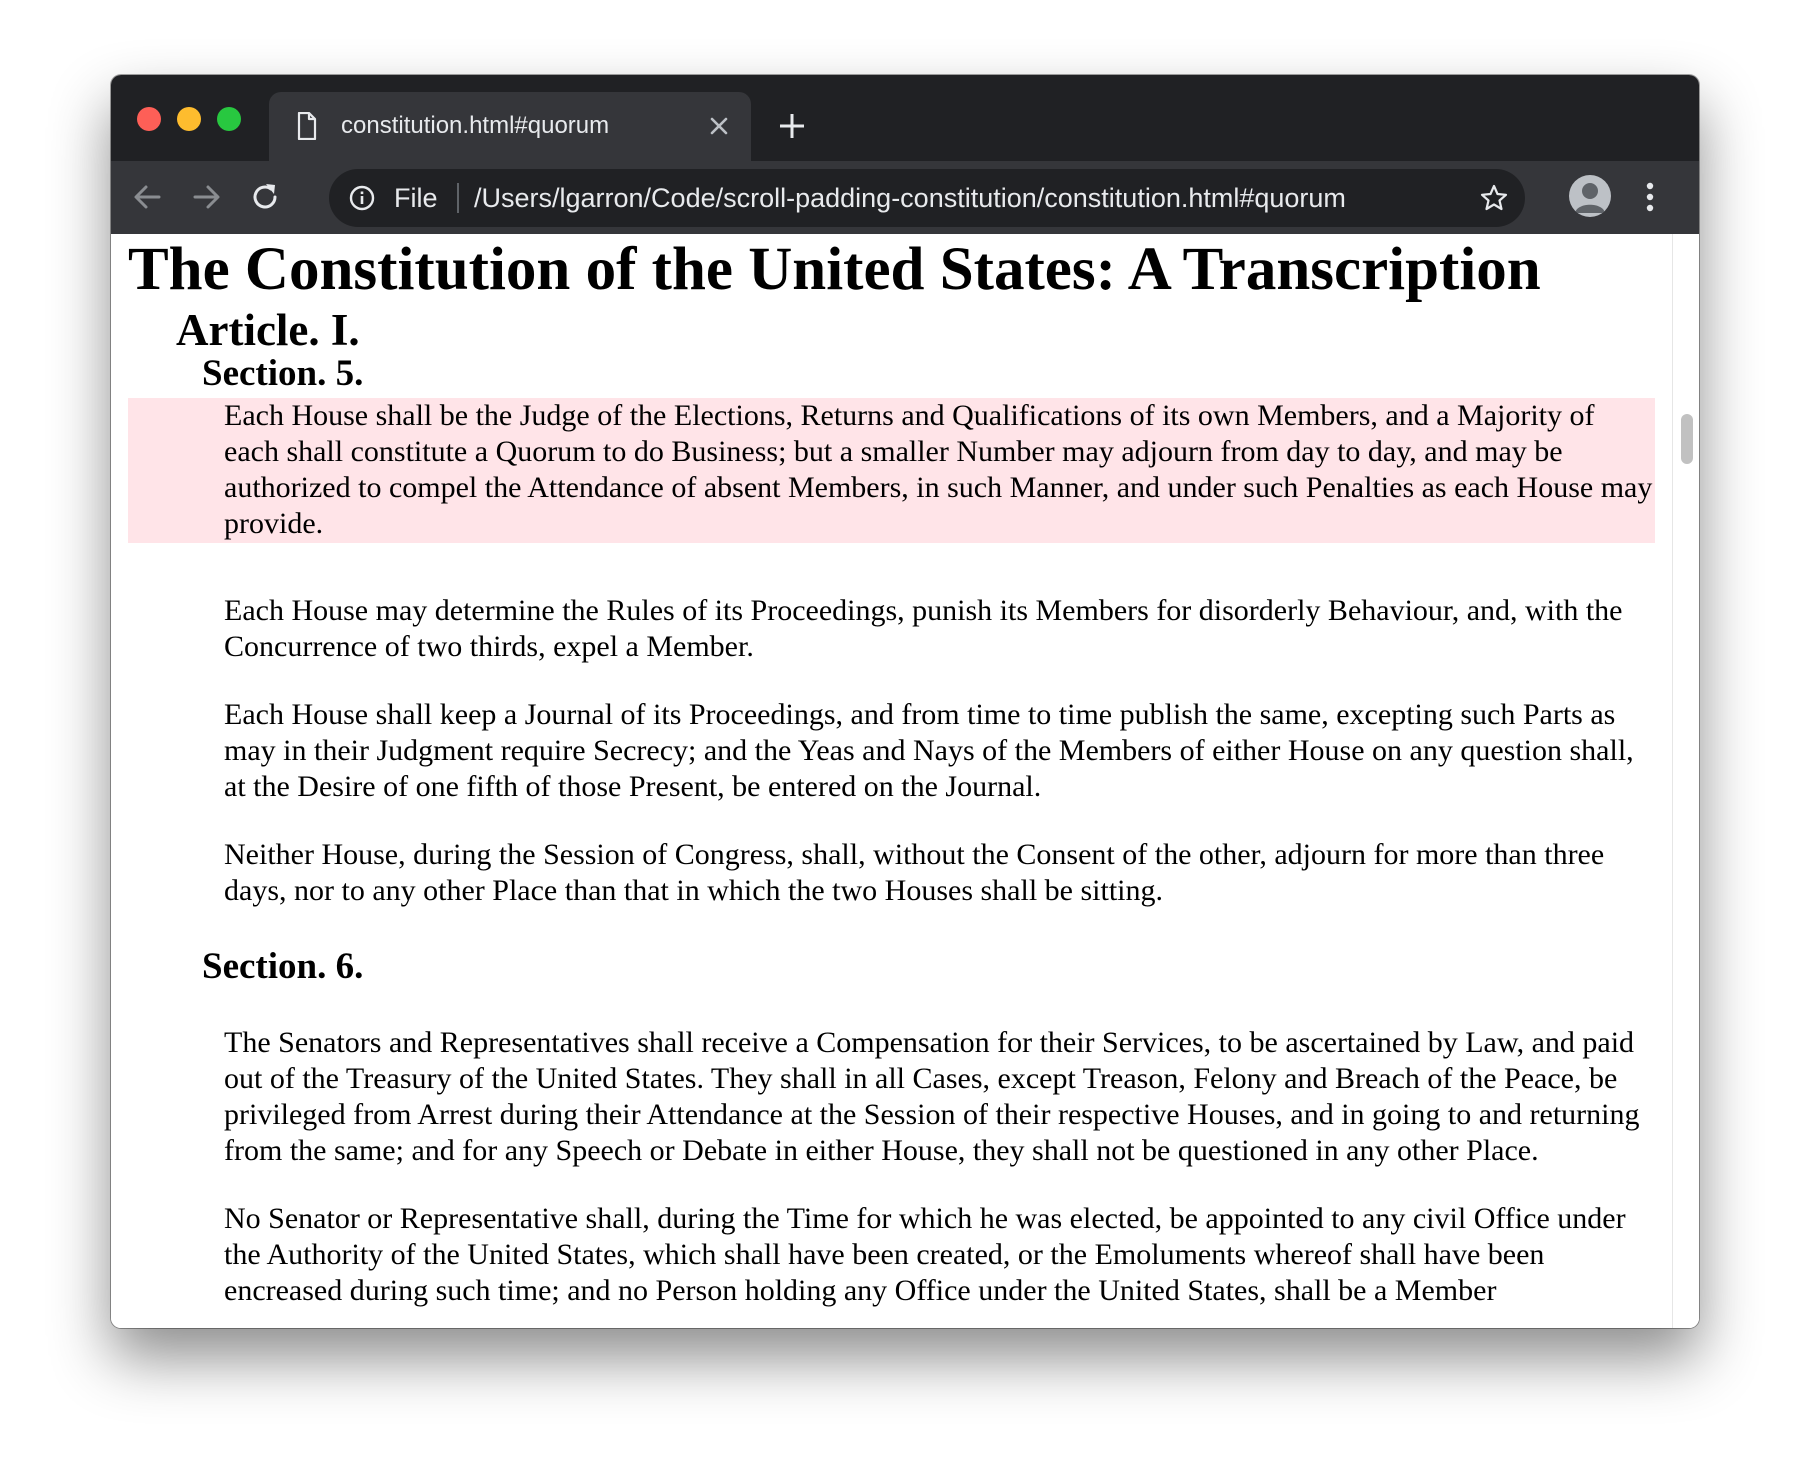  Describe the element at coordinates (416, 198) in the screenshot. I see `scheme-label: File` at that location.